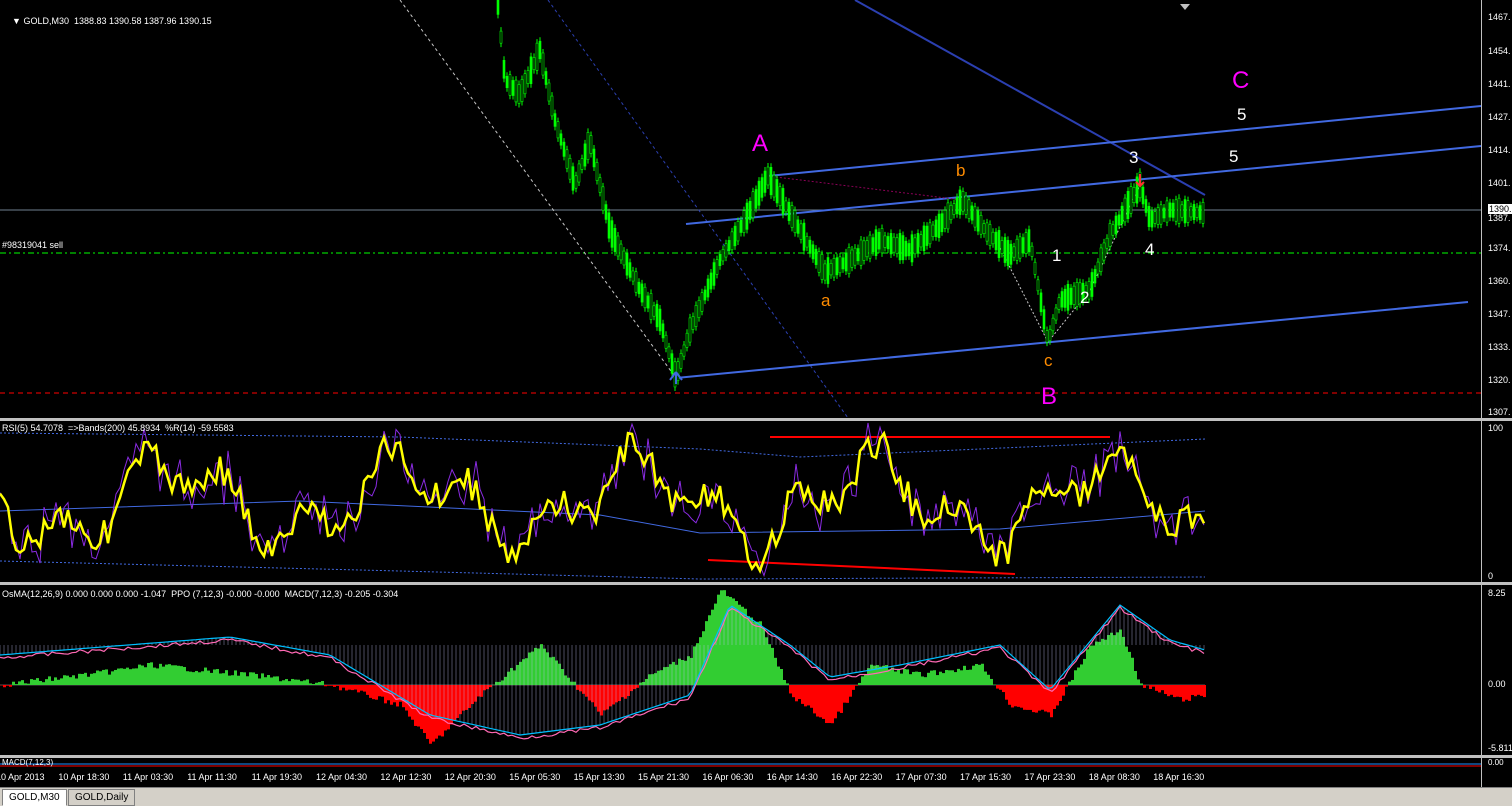 Image resolution: width=1512 pixels, height=806 pixels. I want to click on order-label: #98319041 sell, so click(32, 245).